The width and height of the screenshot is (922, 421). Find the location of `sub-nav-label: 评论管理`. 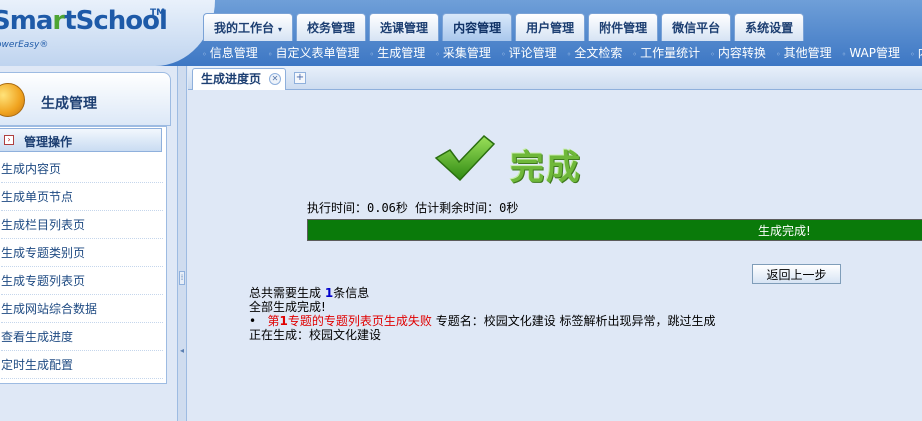

sub-nav-label: 评论管理 is located at coordinates (532, 53).